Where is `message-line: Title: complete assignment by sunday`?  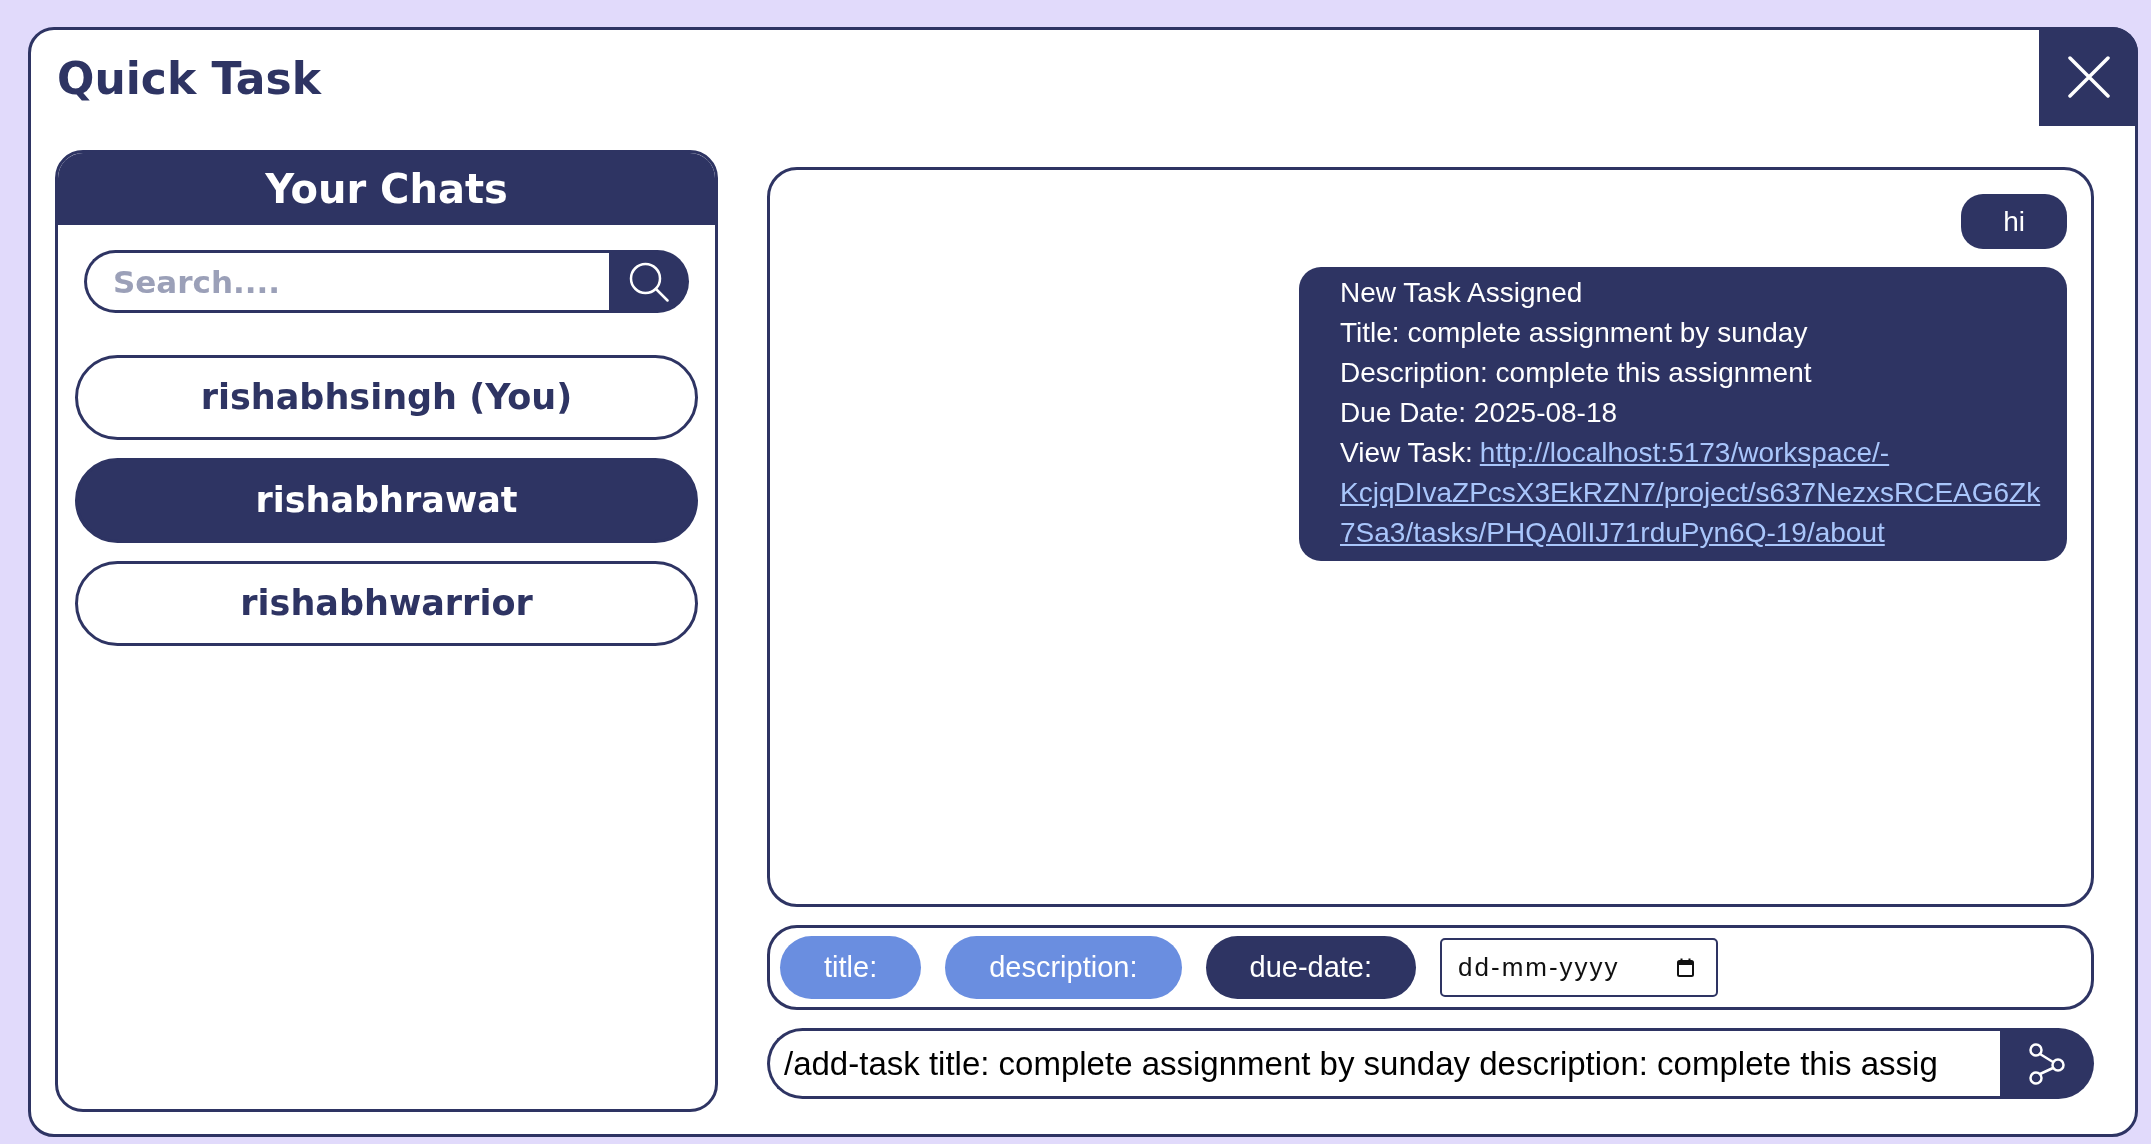
message-line: Title: complete assignment by sunday is located at coordinates (1574, 333).